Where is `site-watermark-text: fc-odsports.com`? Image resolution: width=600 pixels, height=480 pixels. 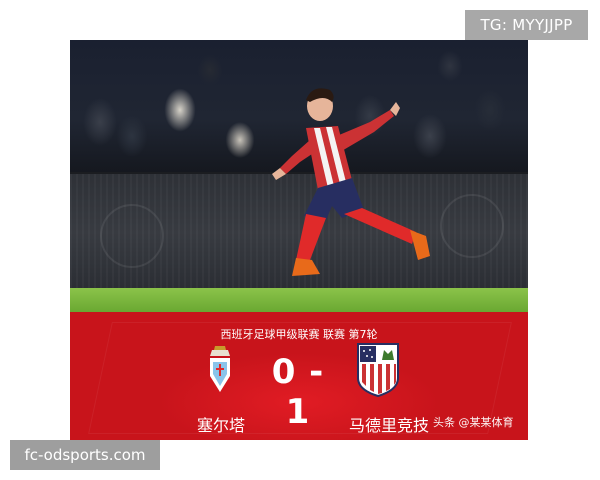 site-watermark-text: fc-odsports.com is located at coordinates (85, 455).